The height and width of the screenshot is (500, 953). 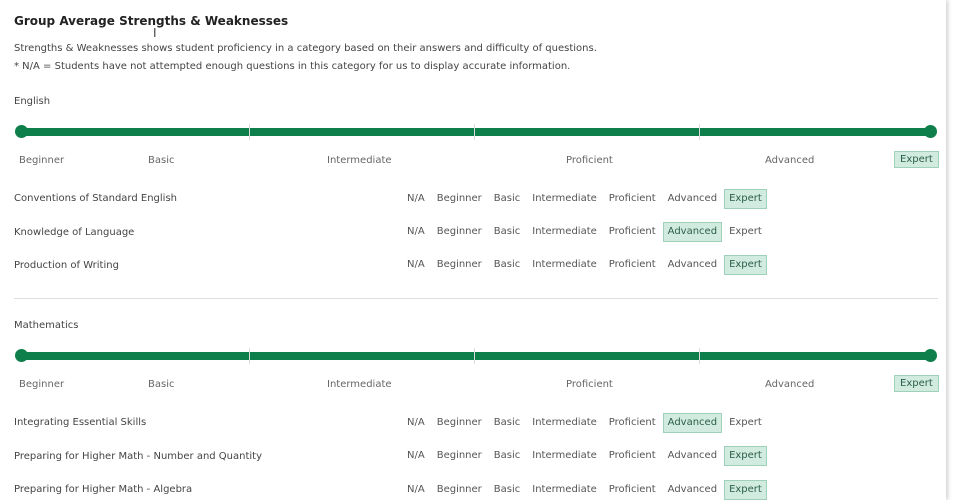 I want to click on category-label: Knowledge of Language, so click(x=74, y=232).